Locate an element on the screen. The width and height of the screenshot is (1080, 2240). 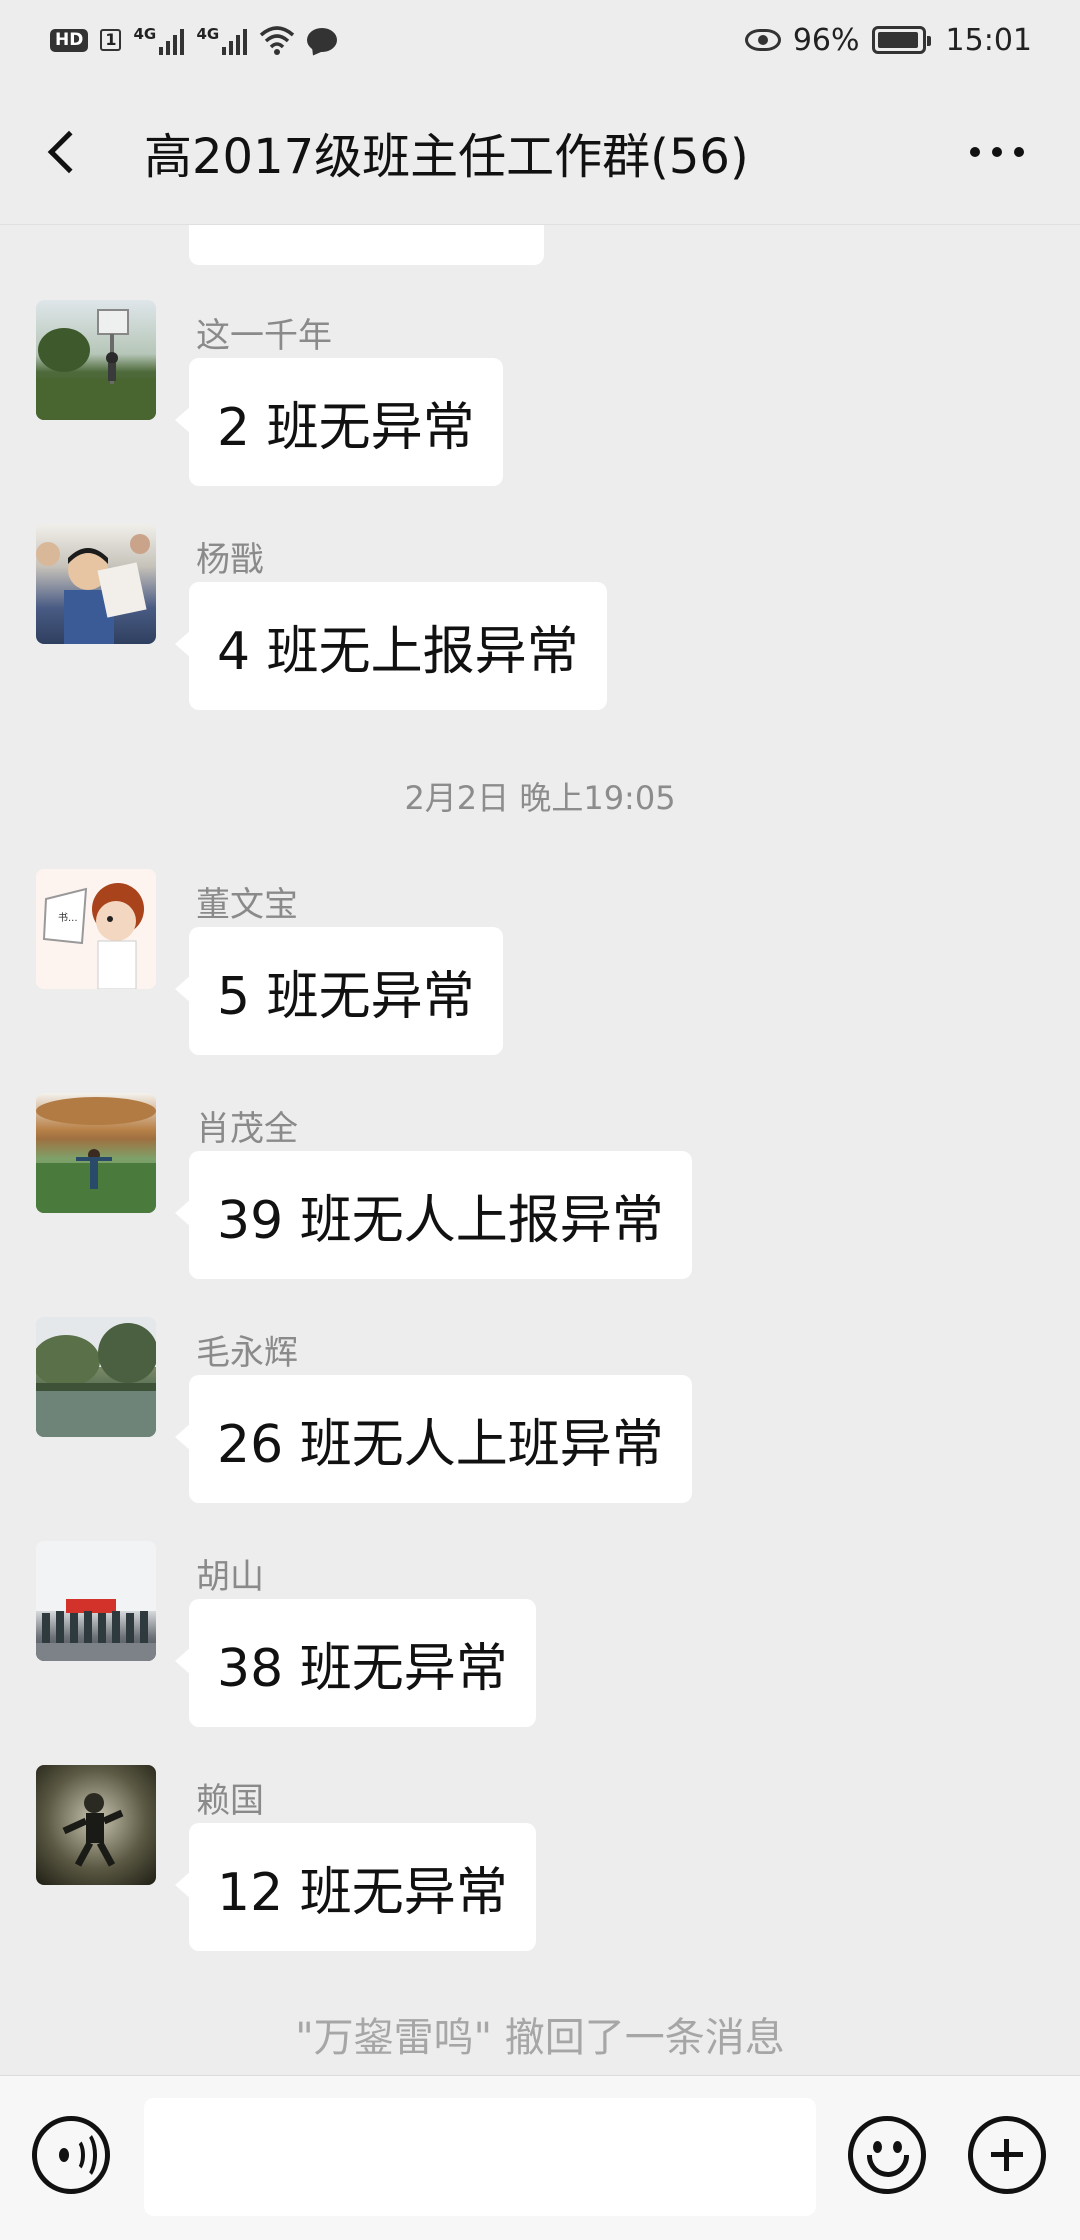
back-arrow-icon is located at coordinates (69, 152).